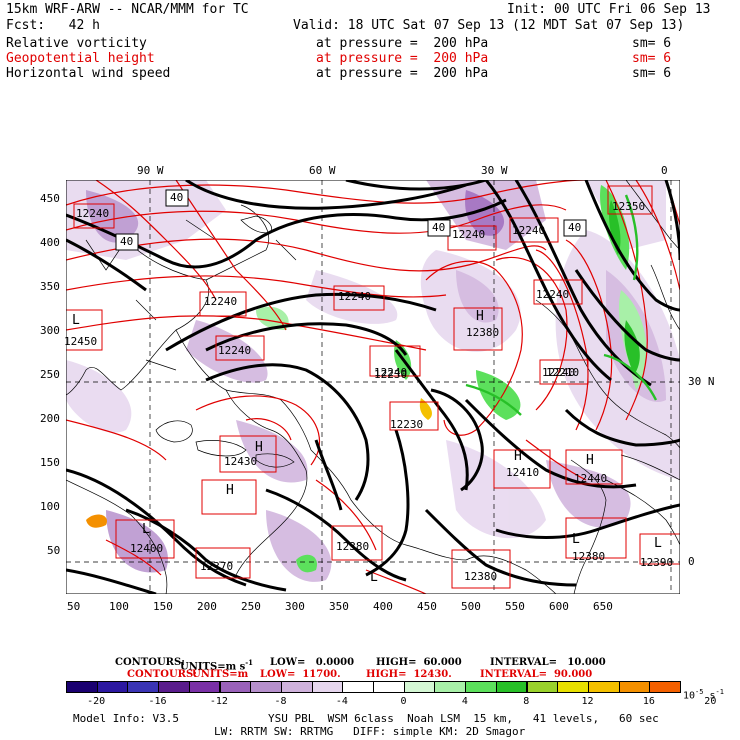  What do you see at coordinates (464, 701) in the screenshot?
I see `colorbar-tick-label: 4` at bounding box center [464, 701].